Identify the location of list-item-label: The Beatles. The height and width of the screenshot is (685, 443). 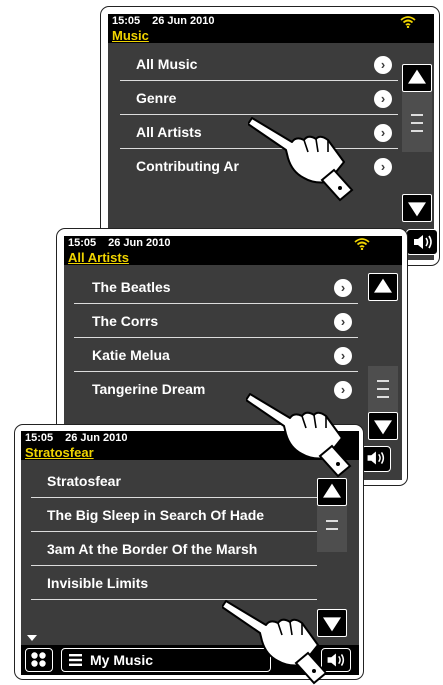
(131, 287).